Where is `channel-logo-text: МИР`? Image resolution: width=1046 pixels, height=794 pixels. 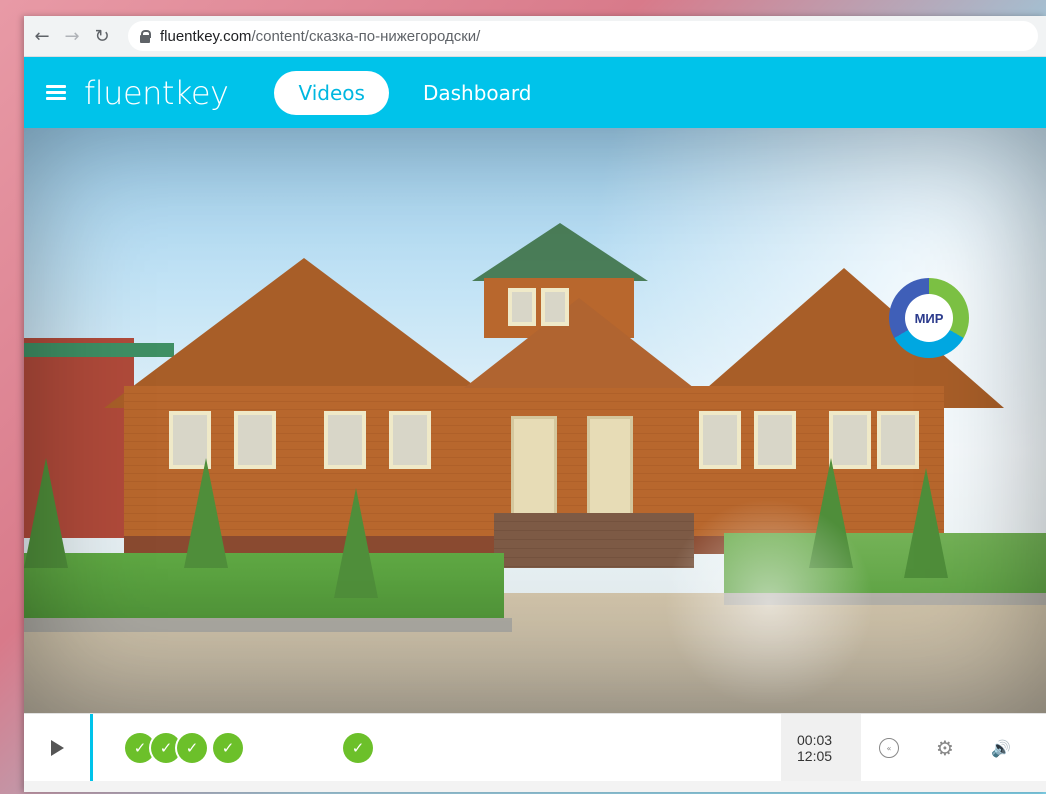
channel-logo-text: МИР is located at coordinates (929, 318).